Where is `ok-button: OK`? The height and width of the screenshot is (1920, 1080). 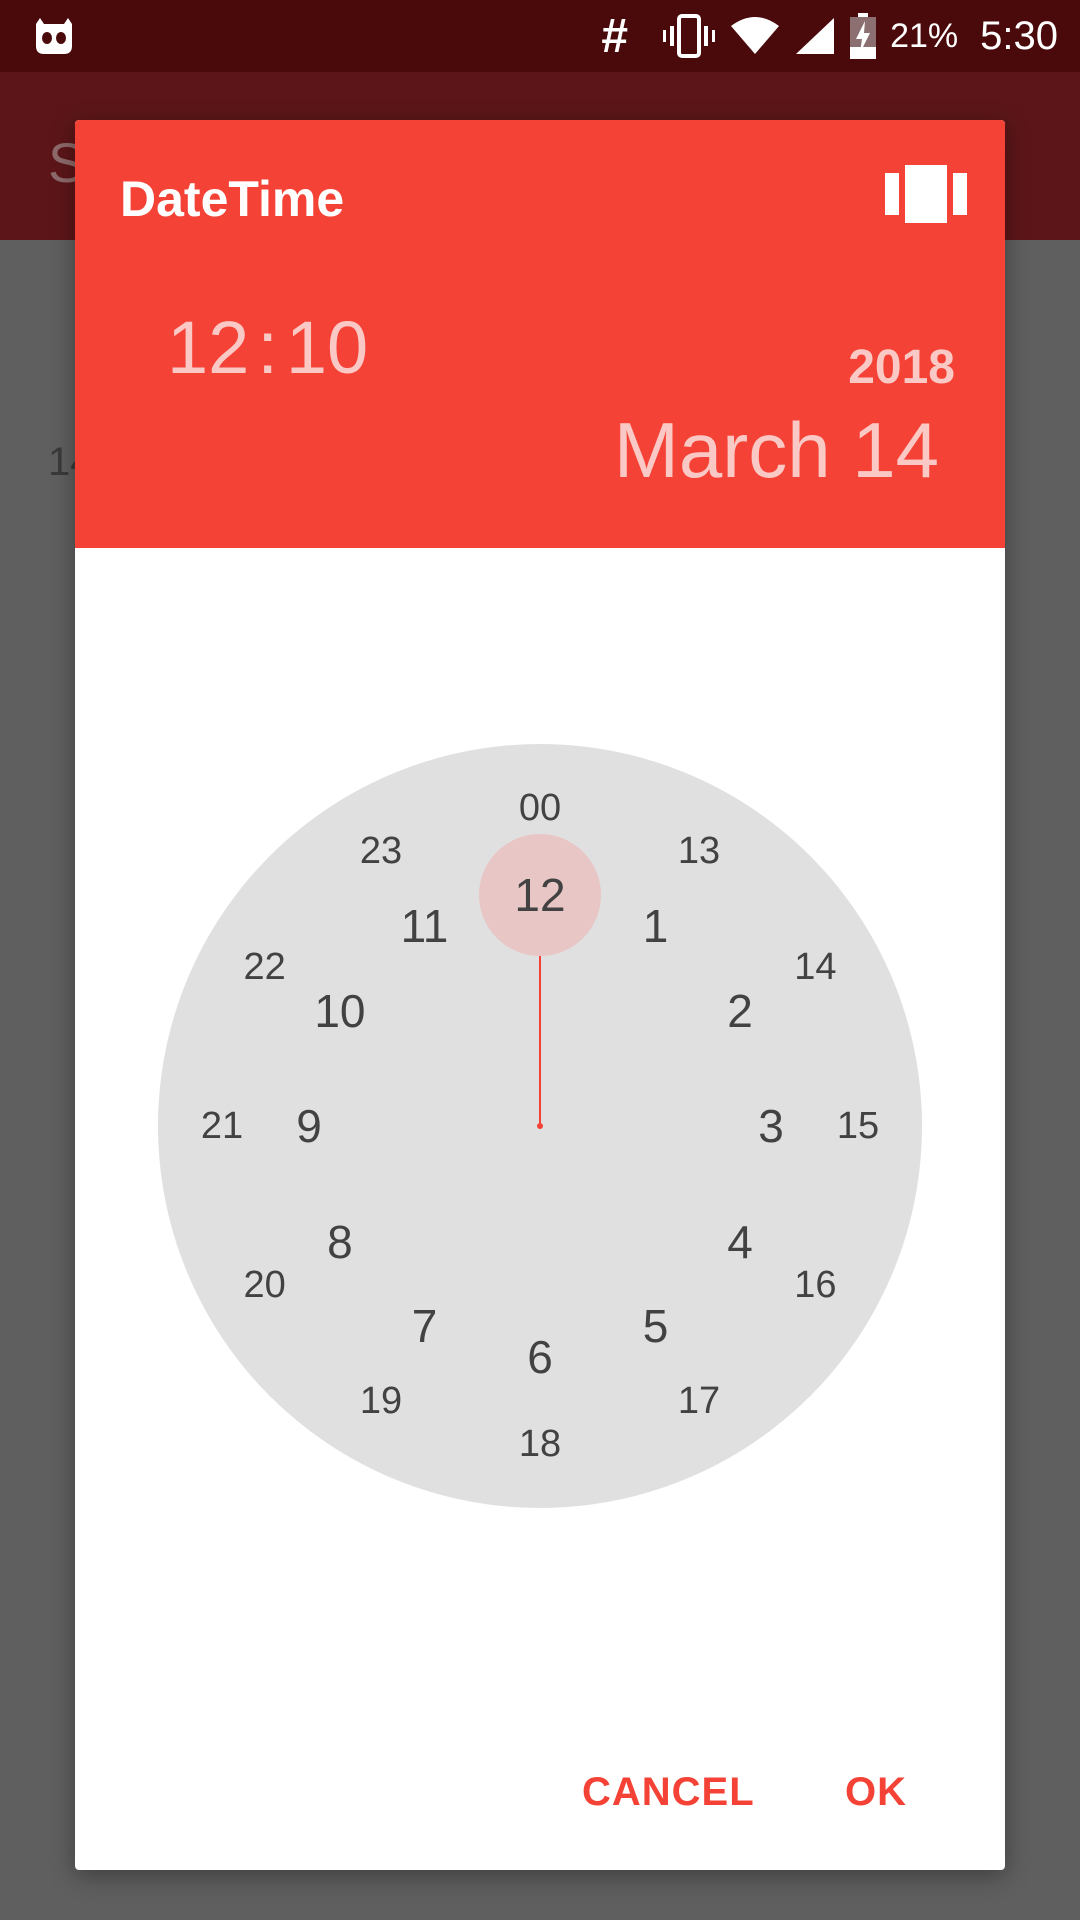 ok-button: OK is located at coordinates (876, 1792).